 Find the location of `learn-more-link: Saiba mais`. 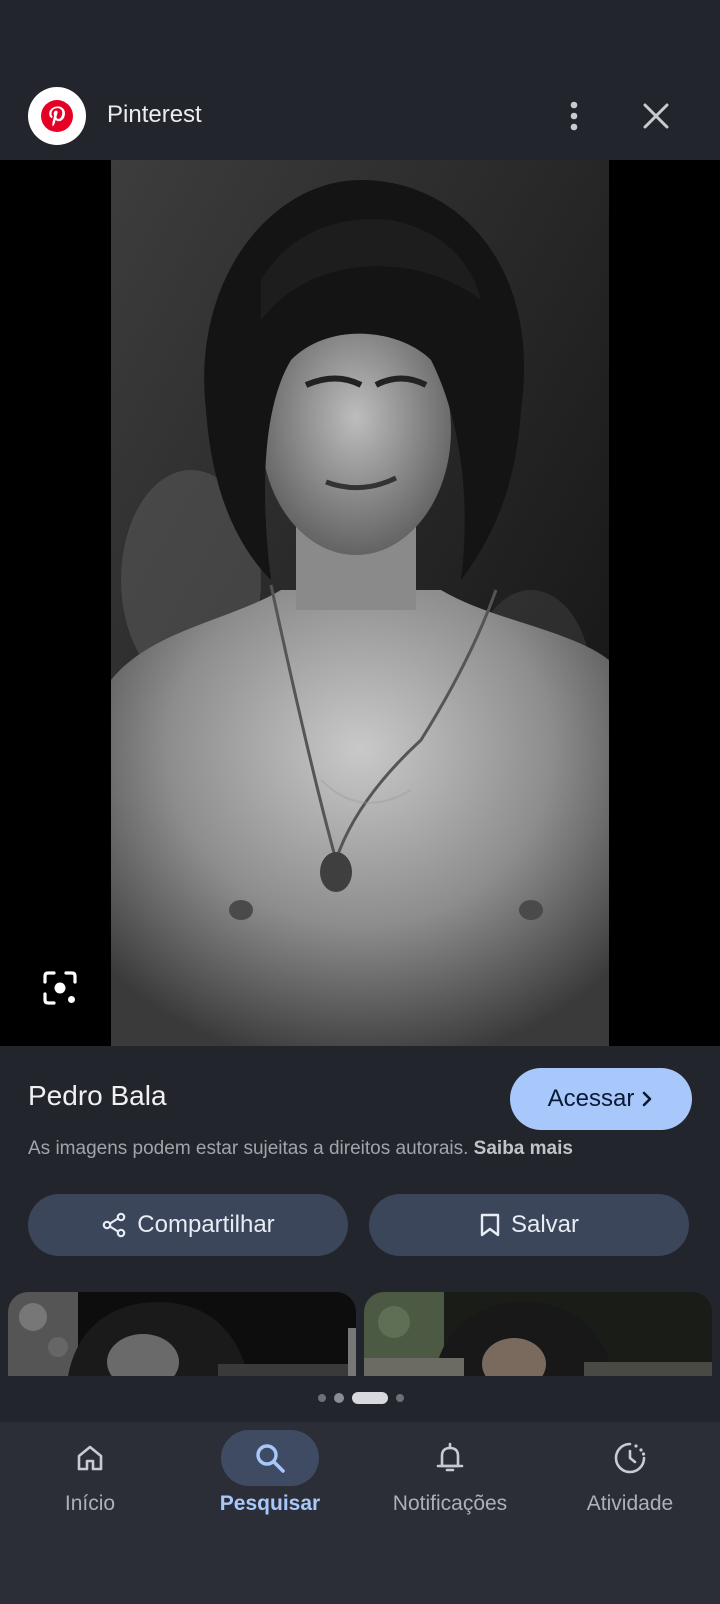

learn-more-link: Saiba mais is located at coordinates (523, 1148).